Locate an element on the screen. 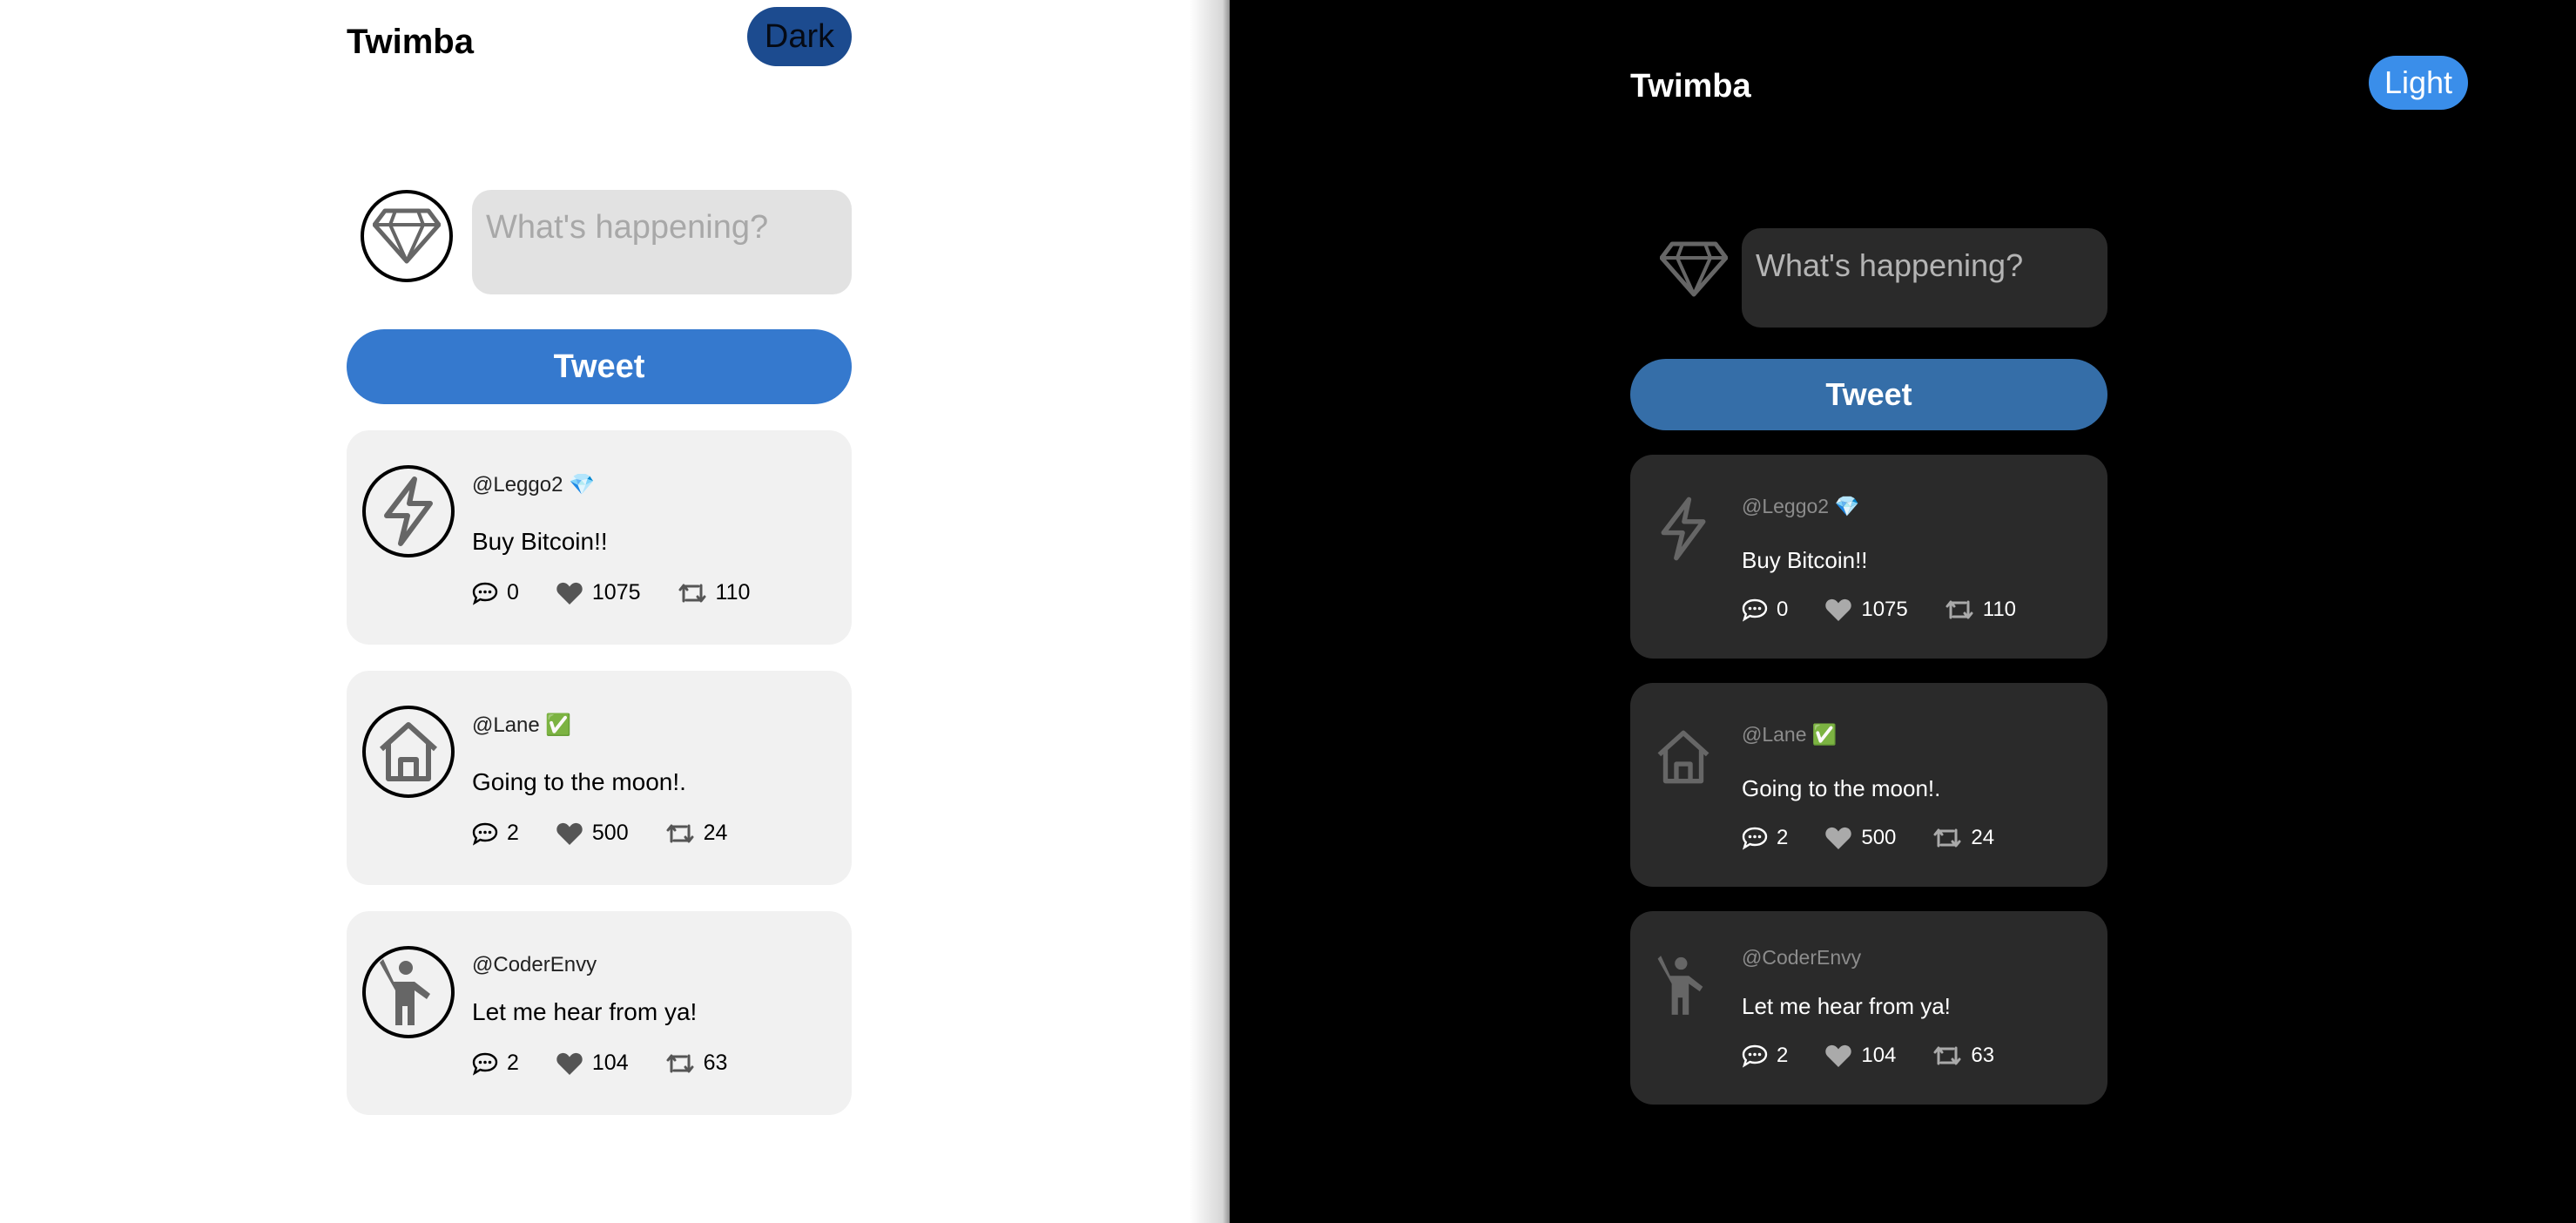 This screenshot has width=2576, height=1223. diamond-icon is located at coordinates (1694, 269).